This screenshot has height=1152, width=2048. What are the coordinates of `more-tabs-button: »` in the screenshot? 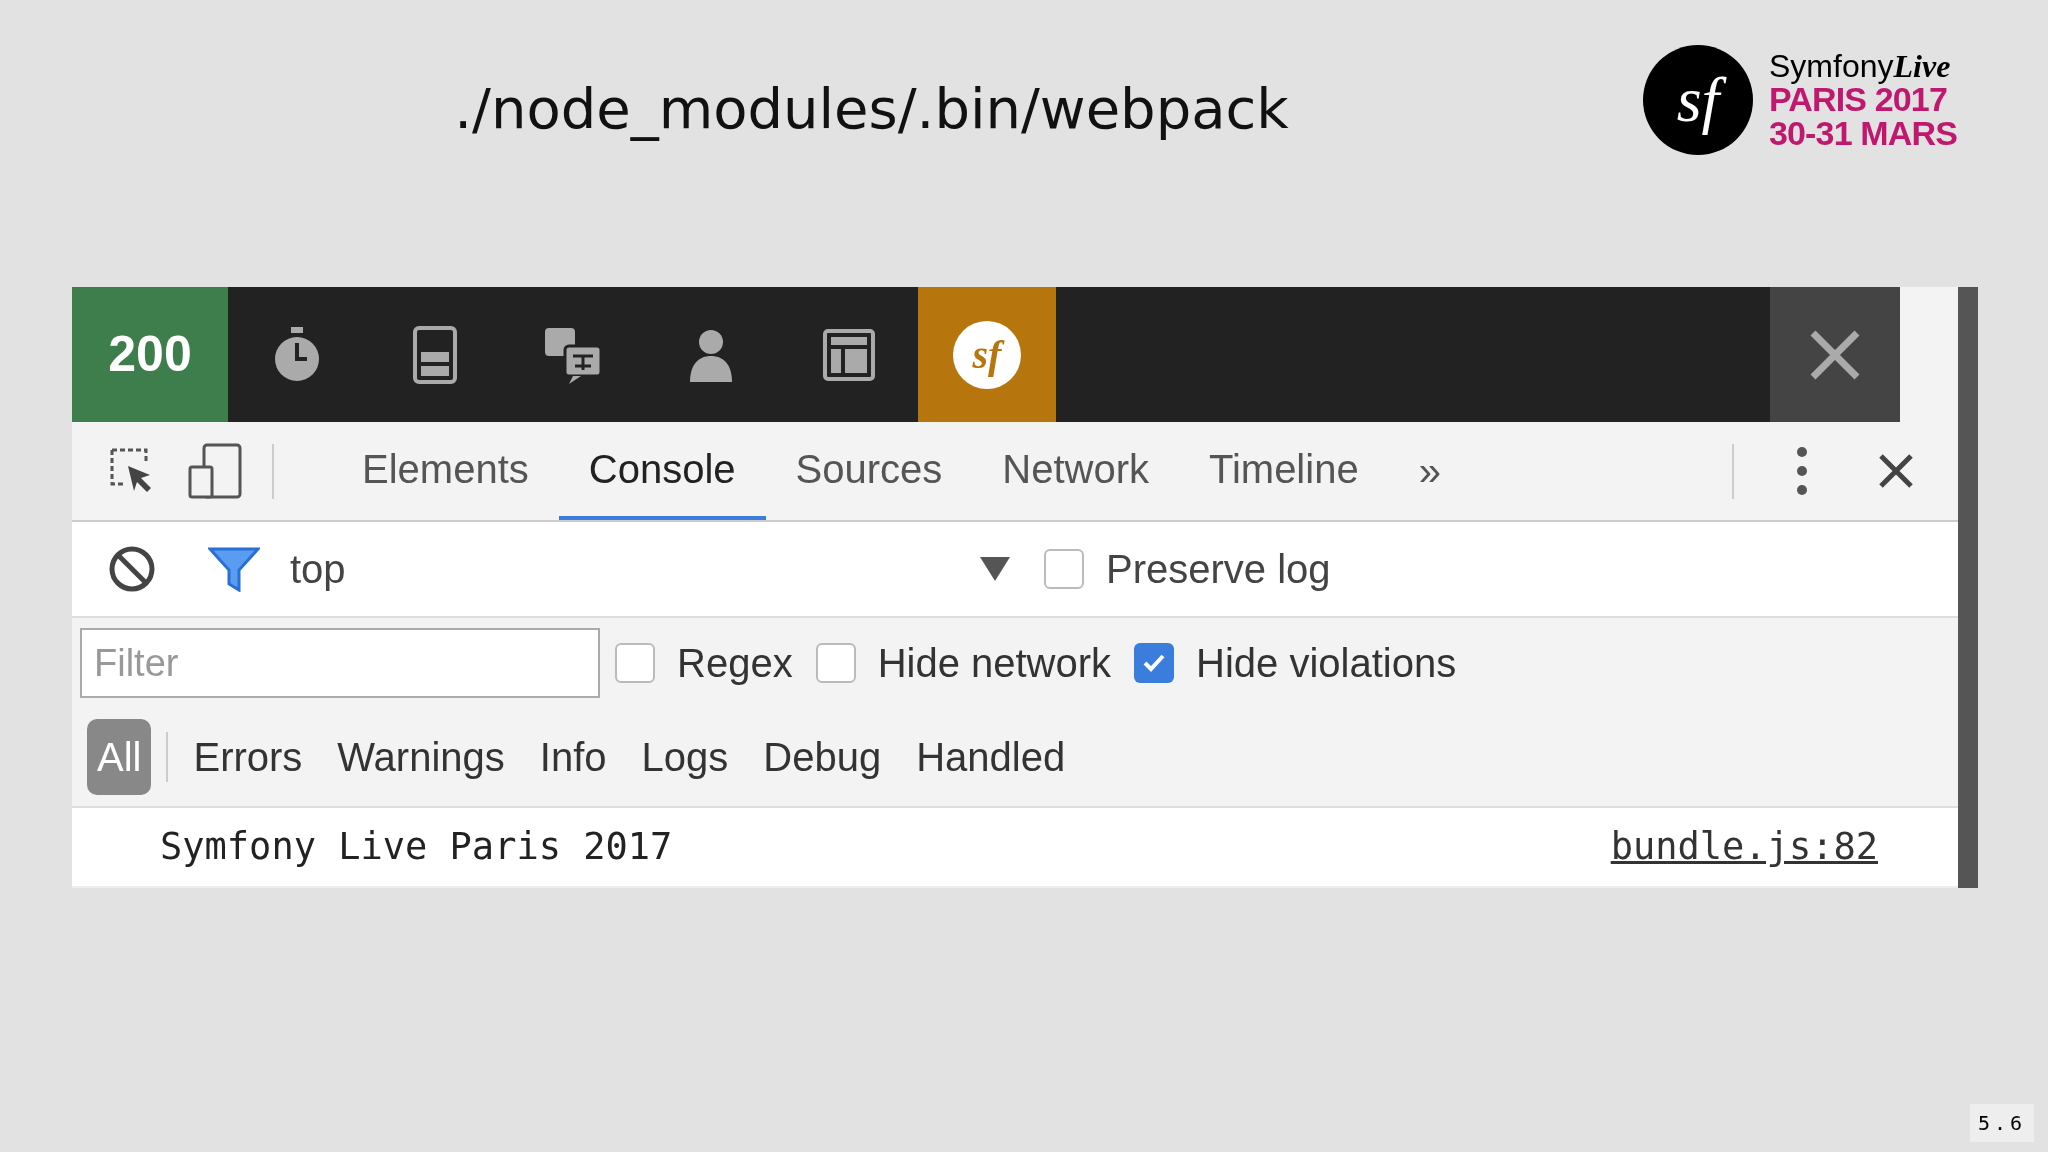 It's located at (1429, 471).